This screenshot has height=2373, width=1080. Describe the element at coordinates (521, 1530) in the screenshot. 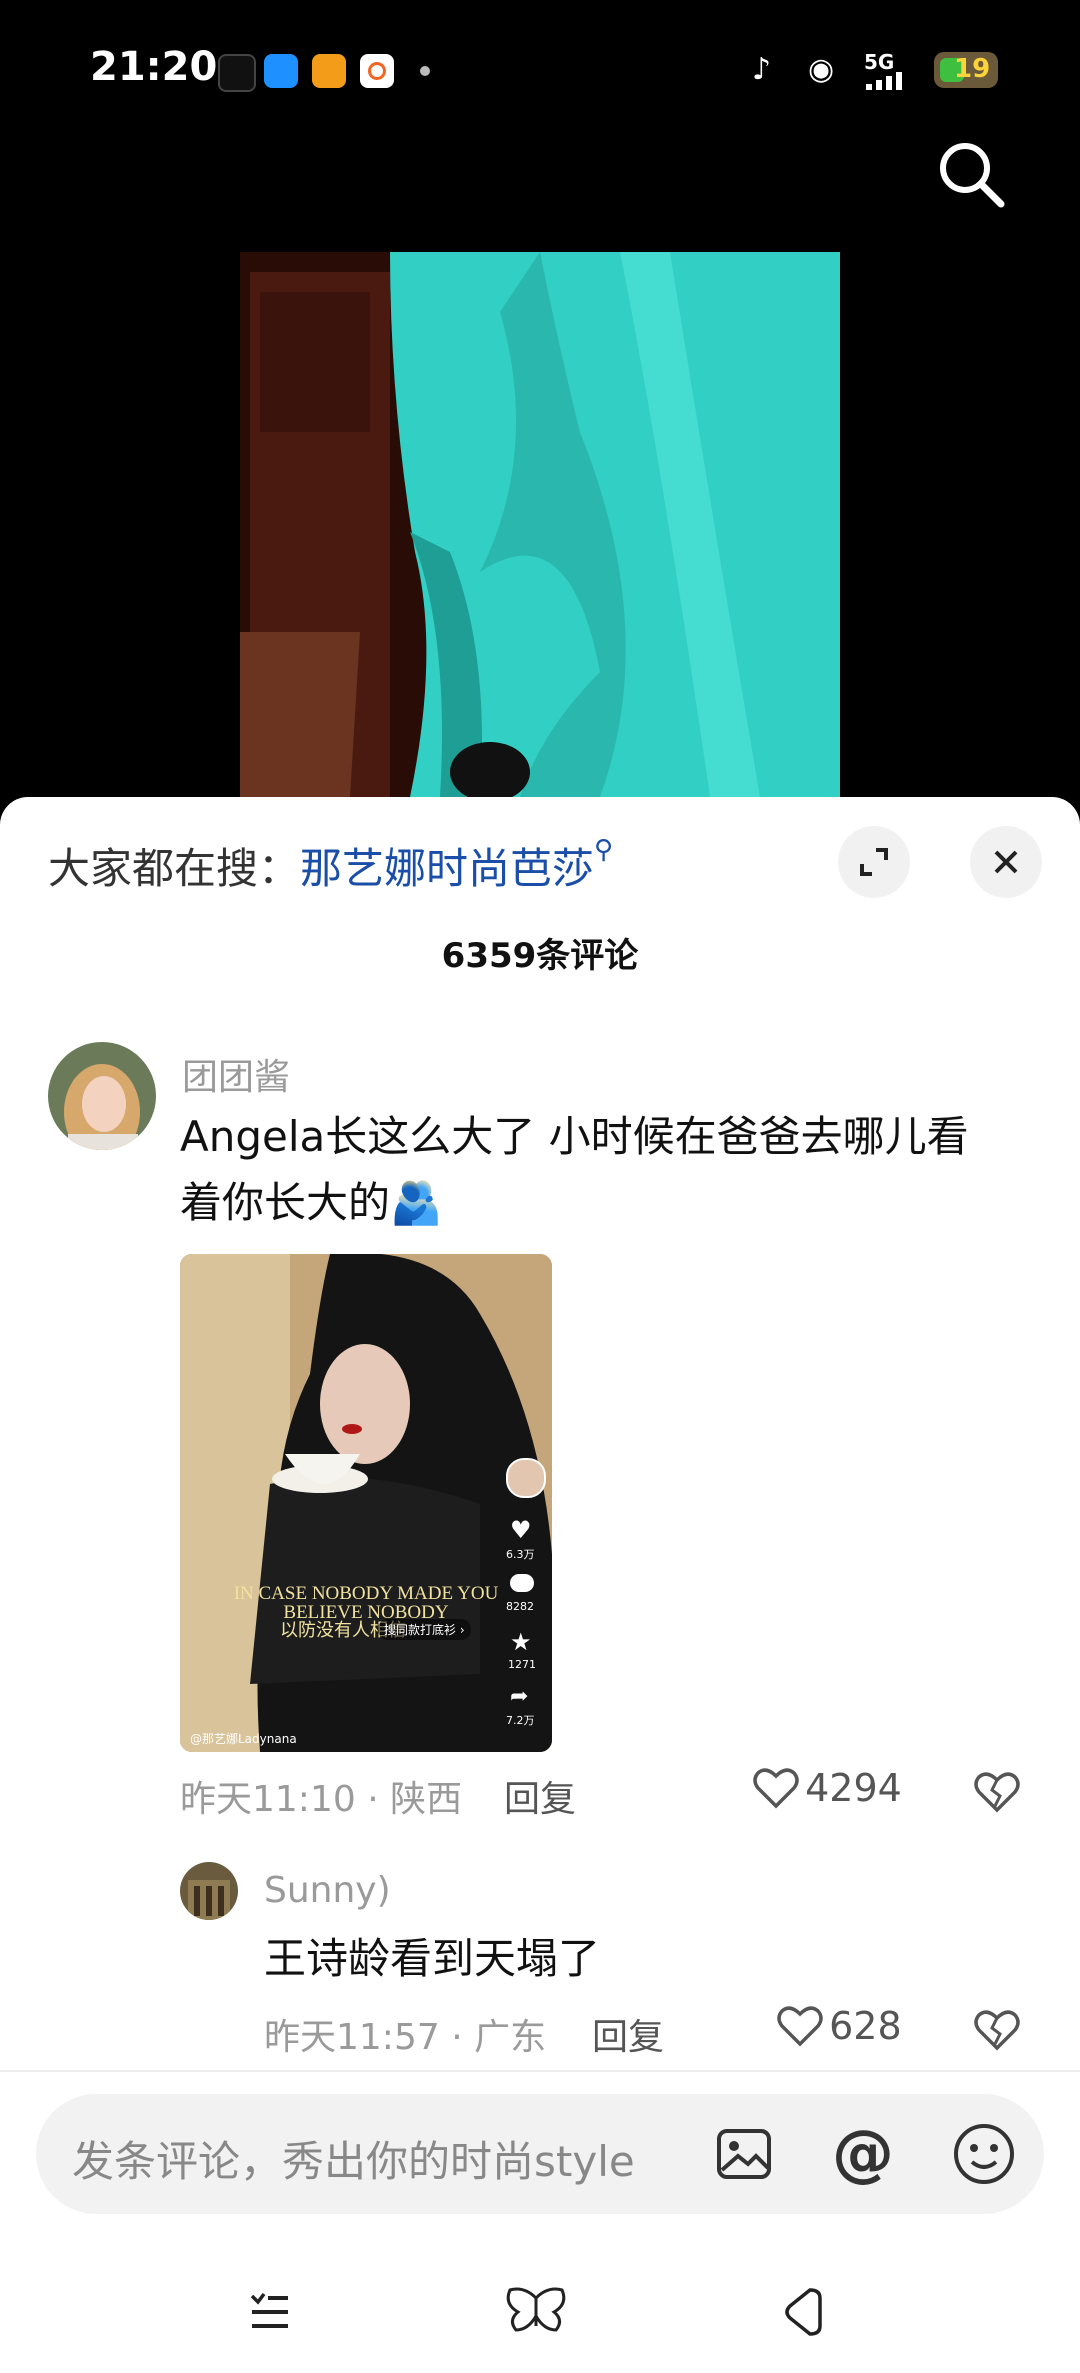

I see `image-heart-icon: ♥` at that location.